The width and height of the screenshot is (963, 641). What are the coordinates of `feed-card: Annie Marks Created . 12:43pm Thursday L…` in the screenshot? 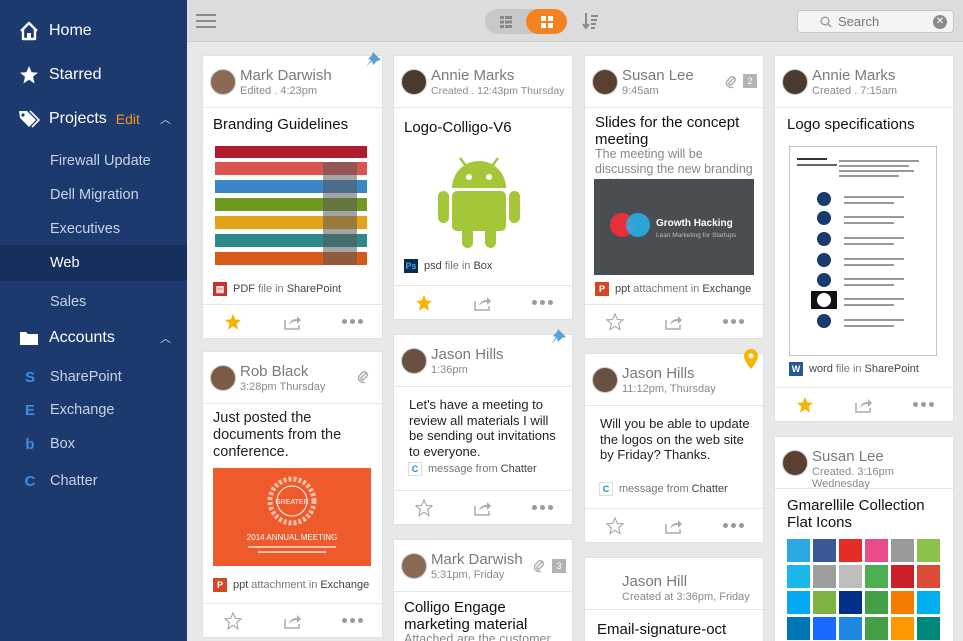 It's located at (483, 187).